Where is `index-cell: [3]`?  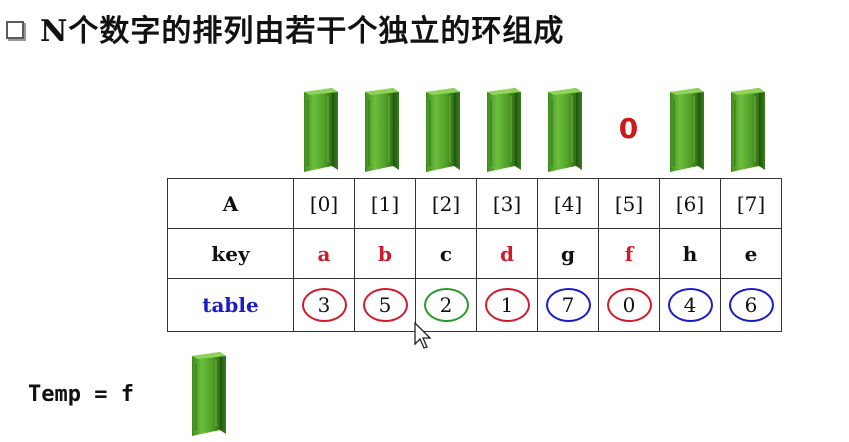
index-cell: [3] is located at coordinates (507, 203).